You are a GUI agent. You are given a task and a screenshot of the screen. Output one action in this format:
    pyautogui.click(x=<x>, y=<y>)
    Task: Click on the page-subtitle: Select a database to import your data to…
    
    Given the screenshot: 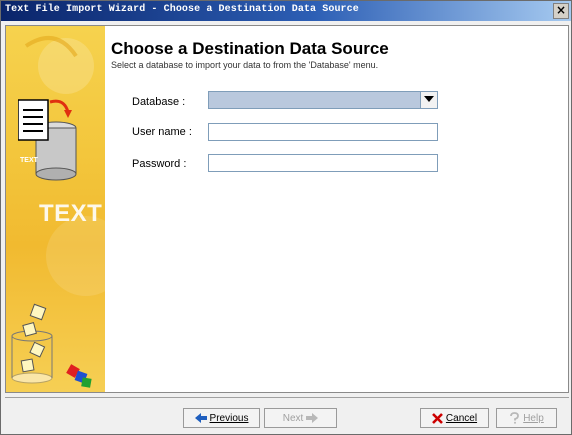 What is the action you would take?
    pyautogui.click(x=245, y=65)
    